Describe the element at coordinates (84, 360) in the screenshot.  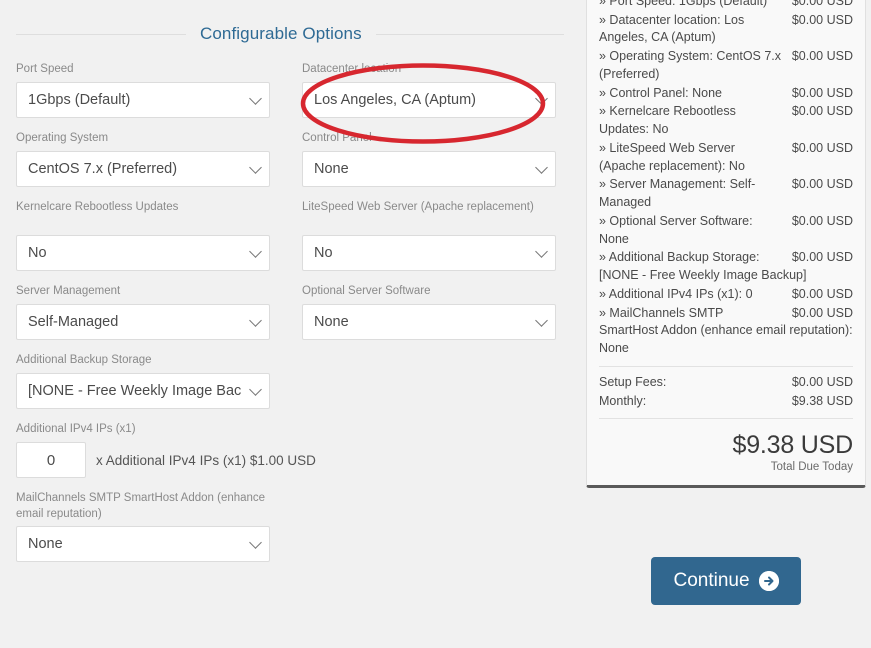
I see `field-label-additional-backup-storage: Additional Backup Storage` at that location.